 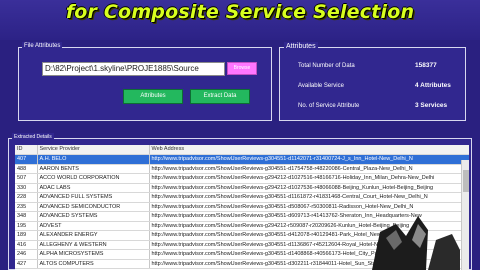 What do you see at coordinates (93, 150) in the screenshot?
I see `column-header-service-provider: Service Provider` at bounding box center [93, 150].